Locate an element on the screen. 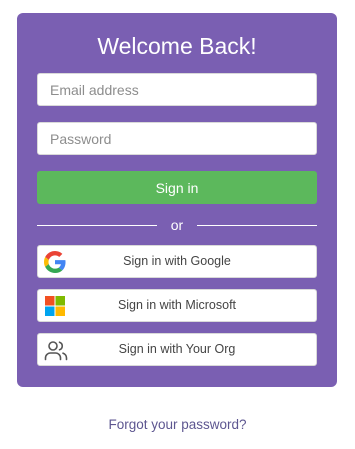 This screenshot has width=355, height=449. sign-in-button: Sign in is located at coordinates (177, 187).